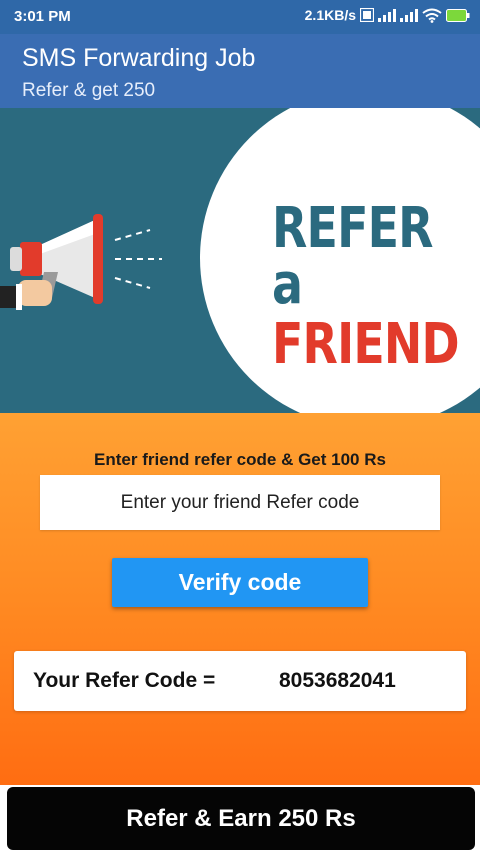 This screenshot has height=853, width=480. Describe the element at coordinates (51, 262) in the screenshot. I see `megaphone-icon` at that location.